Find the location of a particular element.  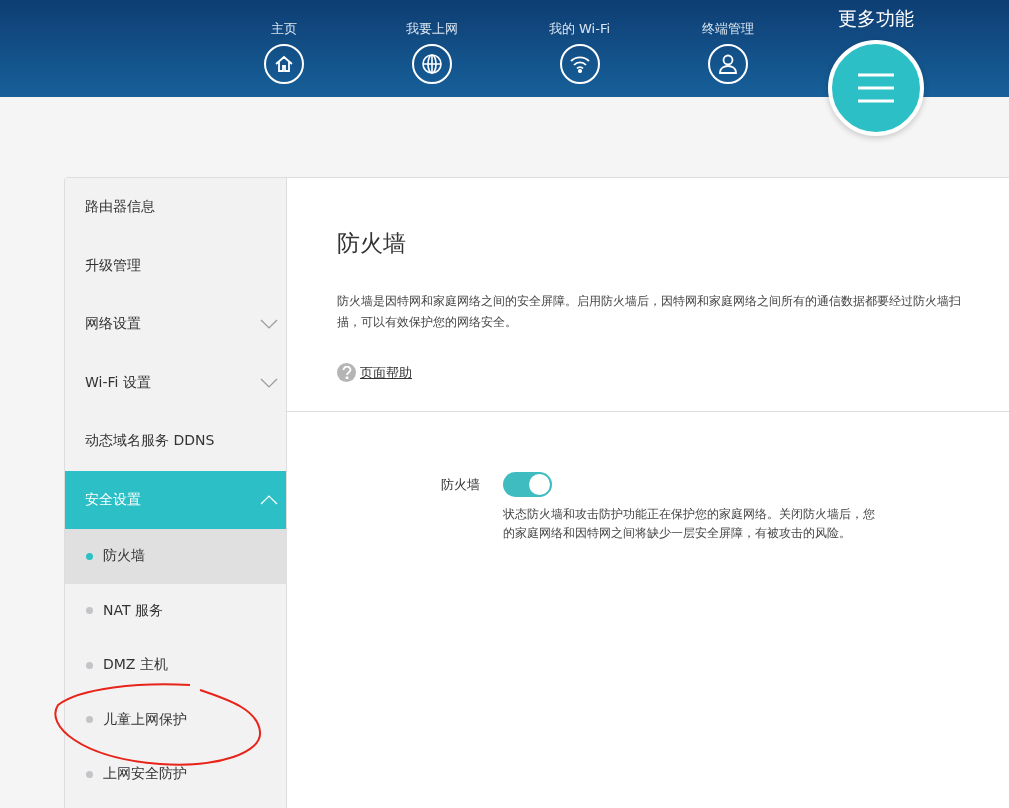

sidebar-item: 路由器信息 is located at coordinates (175, 207).